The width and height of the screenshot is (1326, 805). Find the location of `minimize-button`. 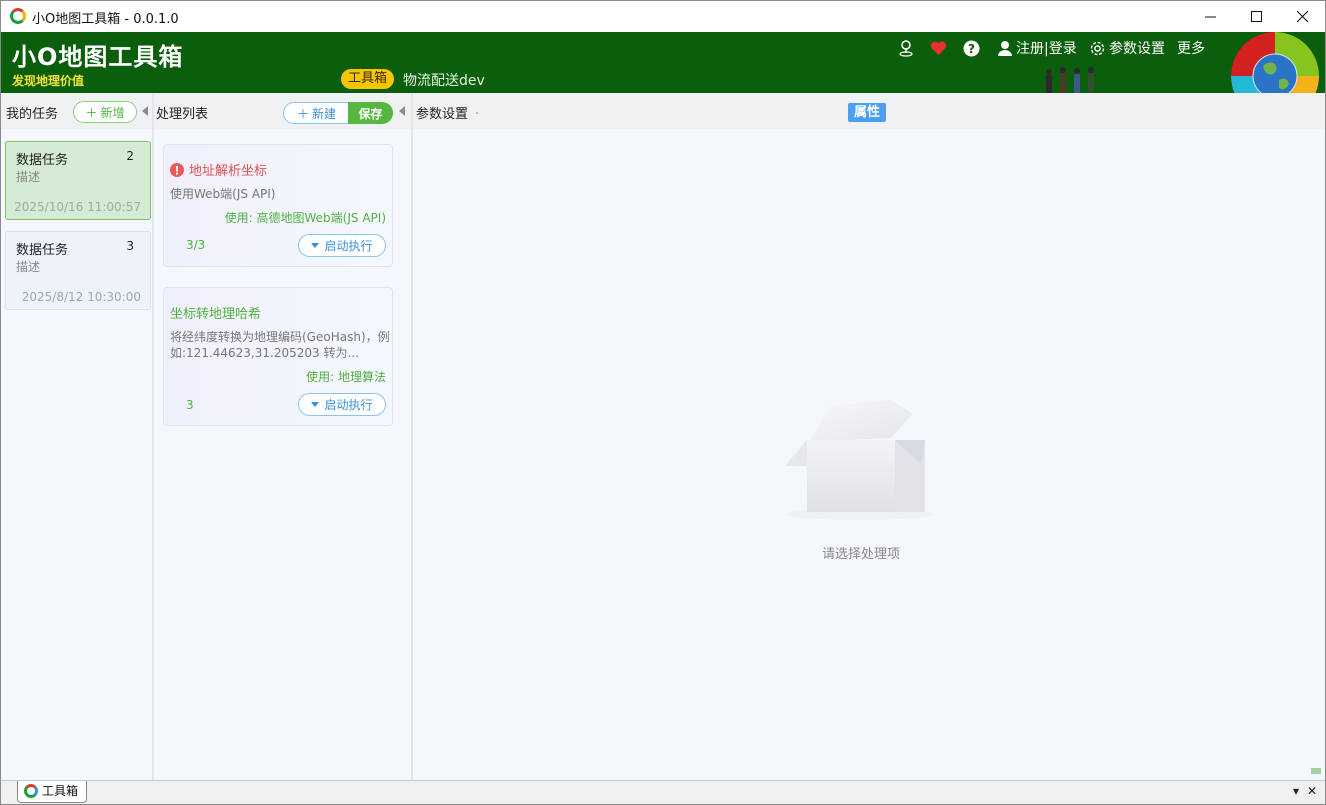

minimize-button is located at coordinates (1210, 16).